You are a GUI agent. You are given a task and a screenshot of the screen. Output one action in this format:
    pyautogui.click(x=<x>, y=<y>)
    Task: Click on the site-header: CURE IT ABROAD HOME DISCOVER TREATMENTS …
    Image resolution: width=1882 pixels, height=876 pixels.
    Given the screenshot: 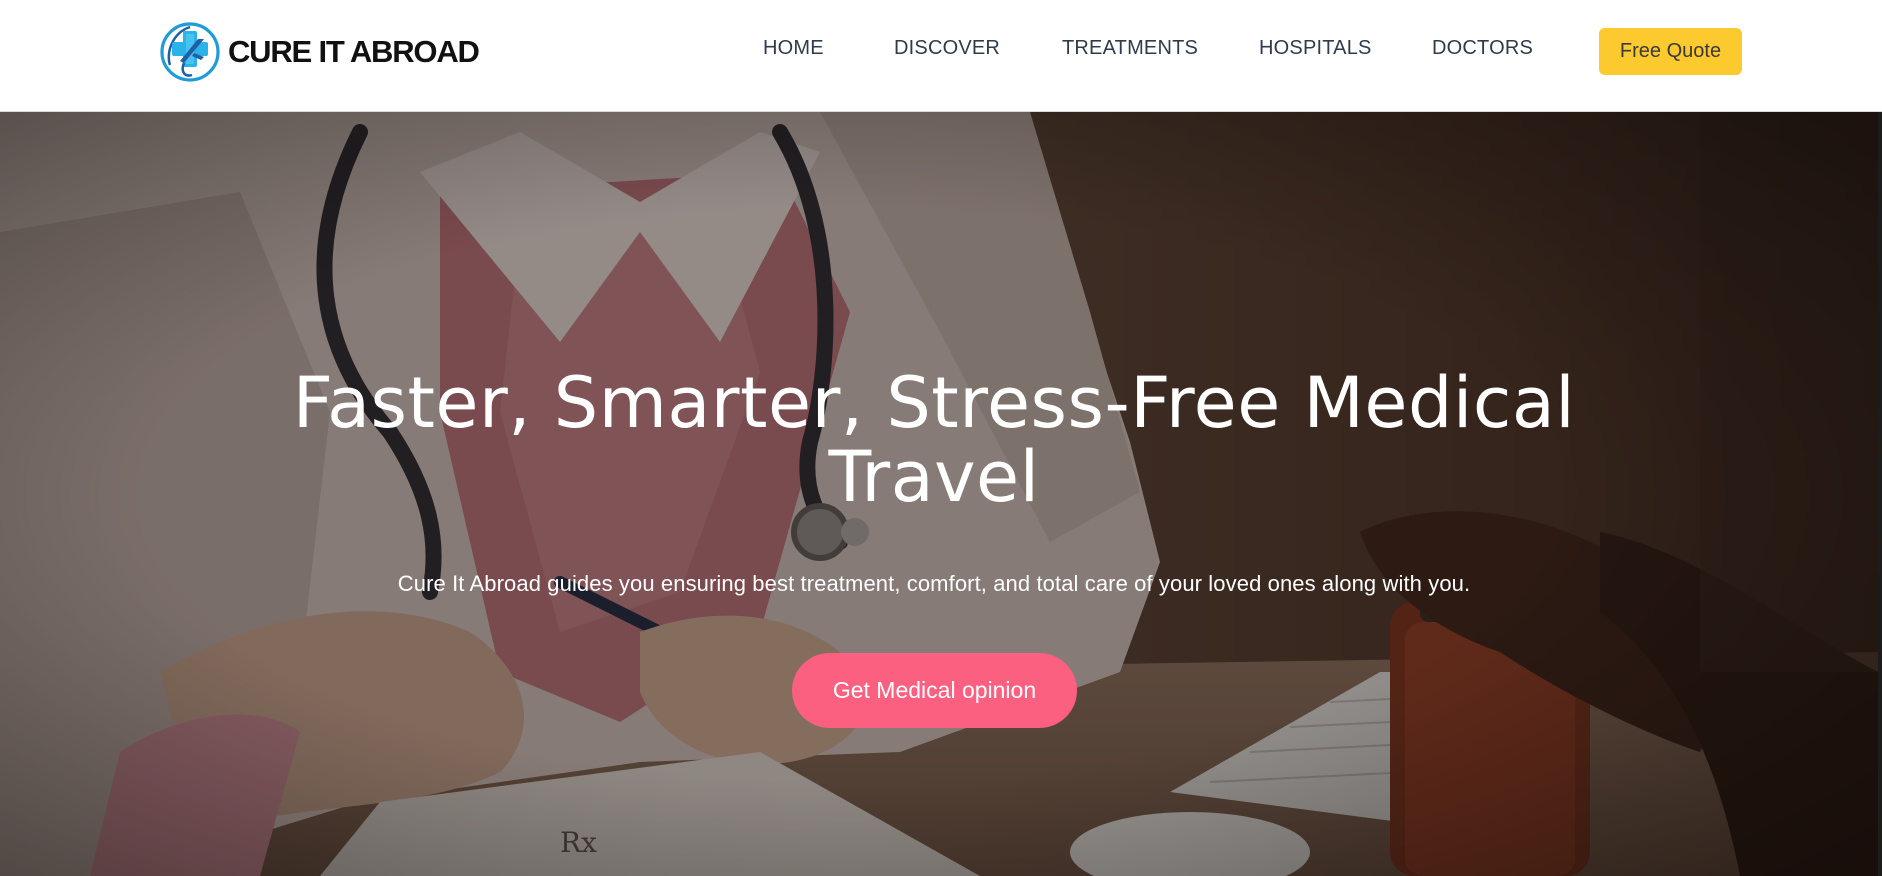 What is the action you would take?
    pyautogui.click(x=941, y=56)
    